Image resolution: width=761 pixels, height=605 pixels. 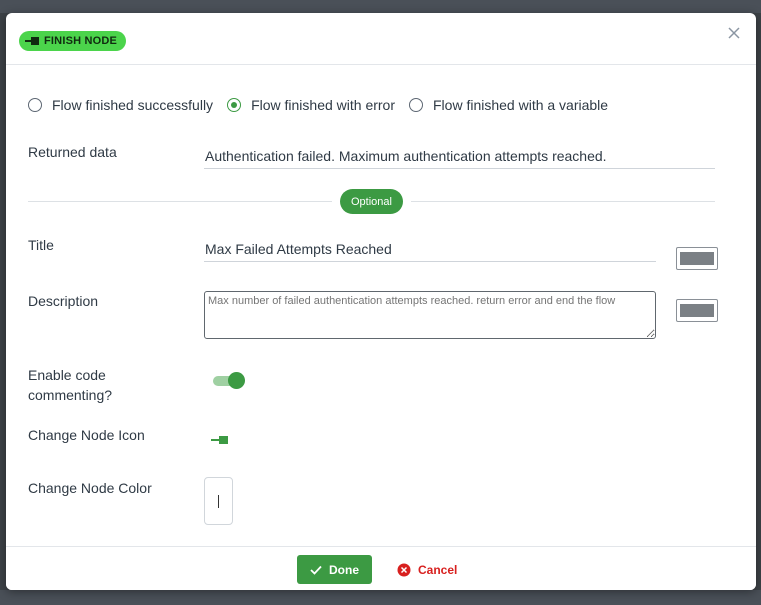 What do you see at coordinates (86, 435) in the screenshot?
I see `change-node-icon-label: Change Node Icon` at bounding box center [86, 435].